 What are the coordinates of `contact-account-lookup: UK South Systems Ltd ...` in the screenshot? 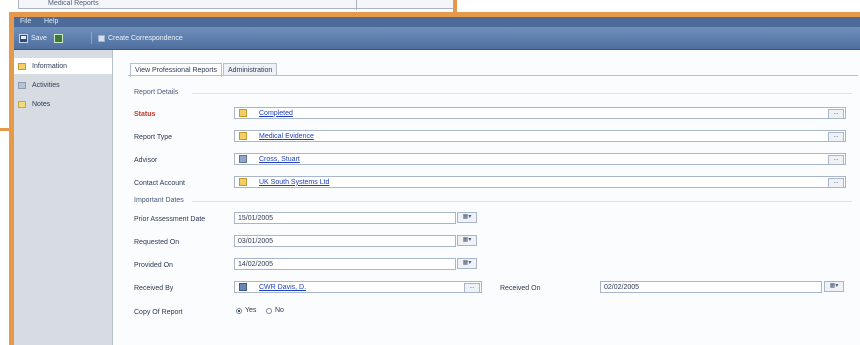 It's located at (540, 182).